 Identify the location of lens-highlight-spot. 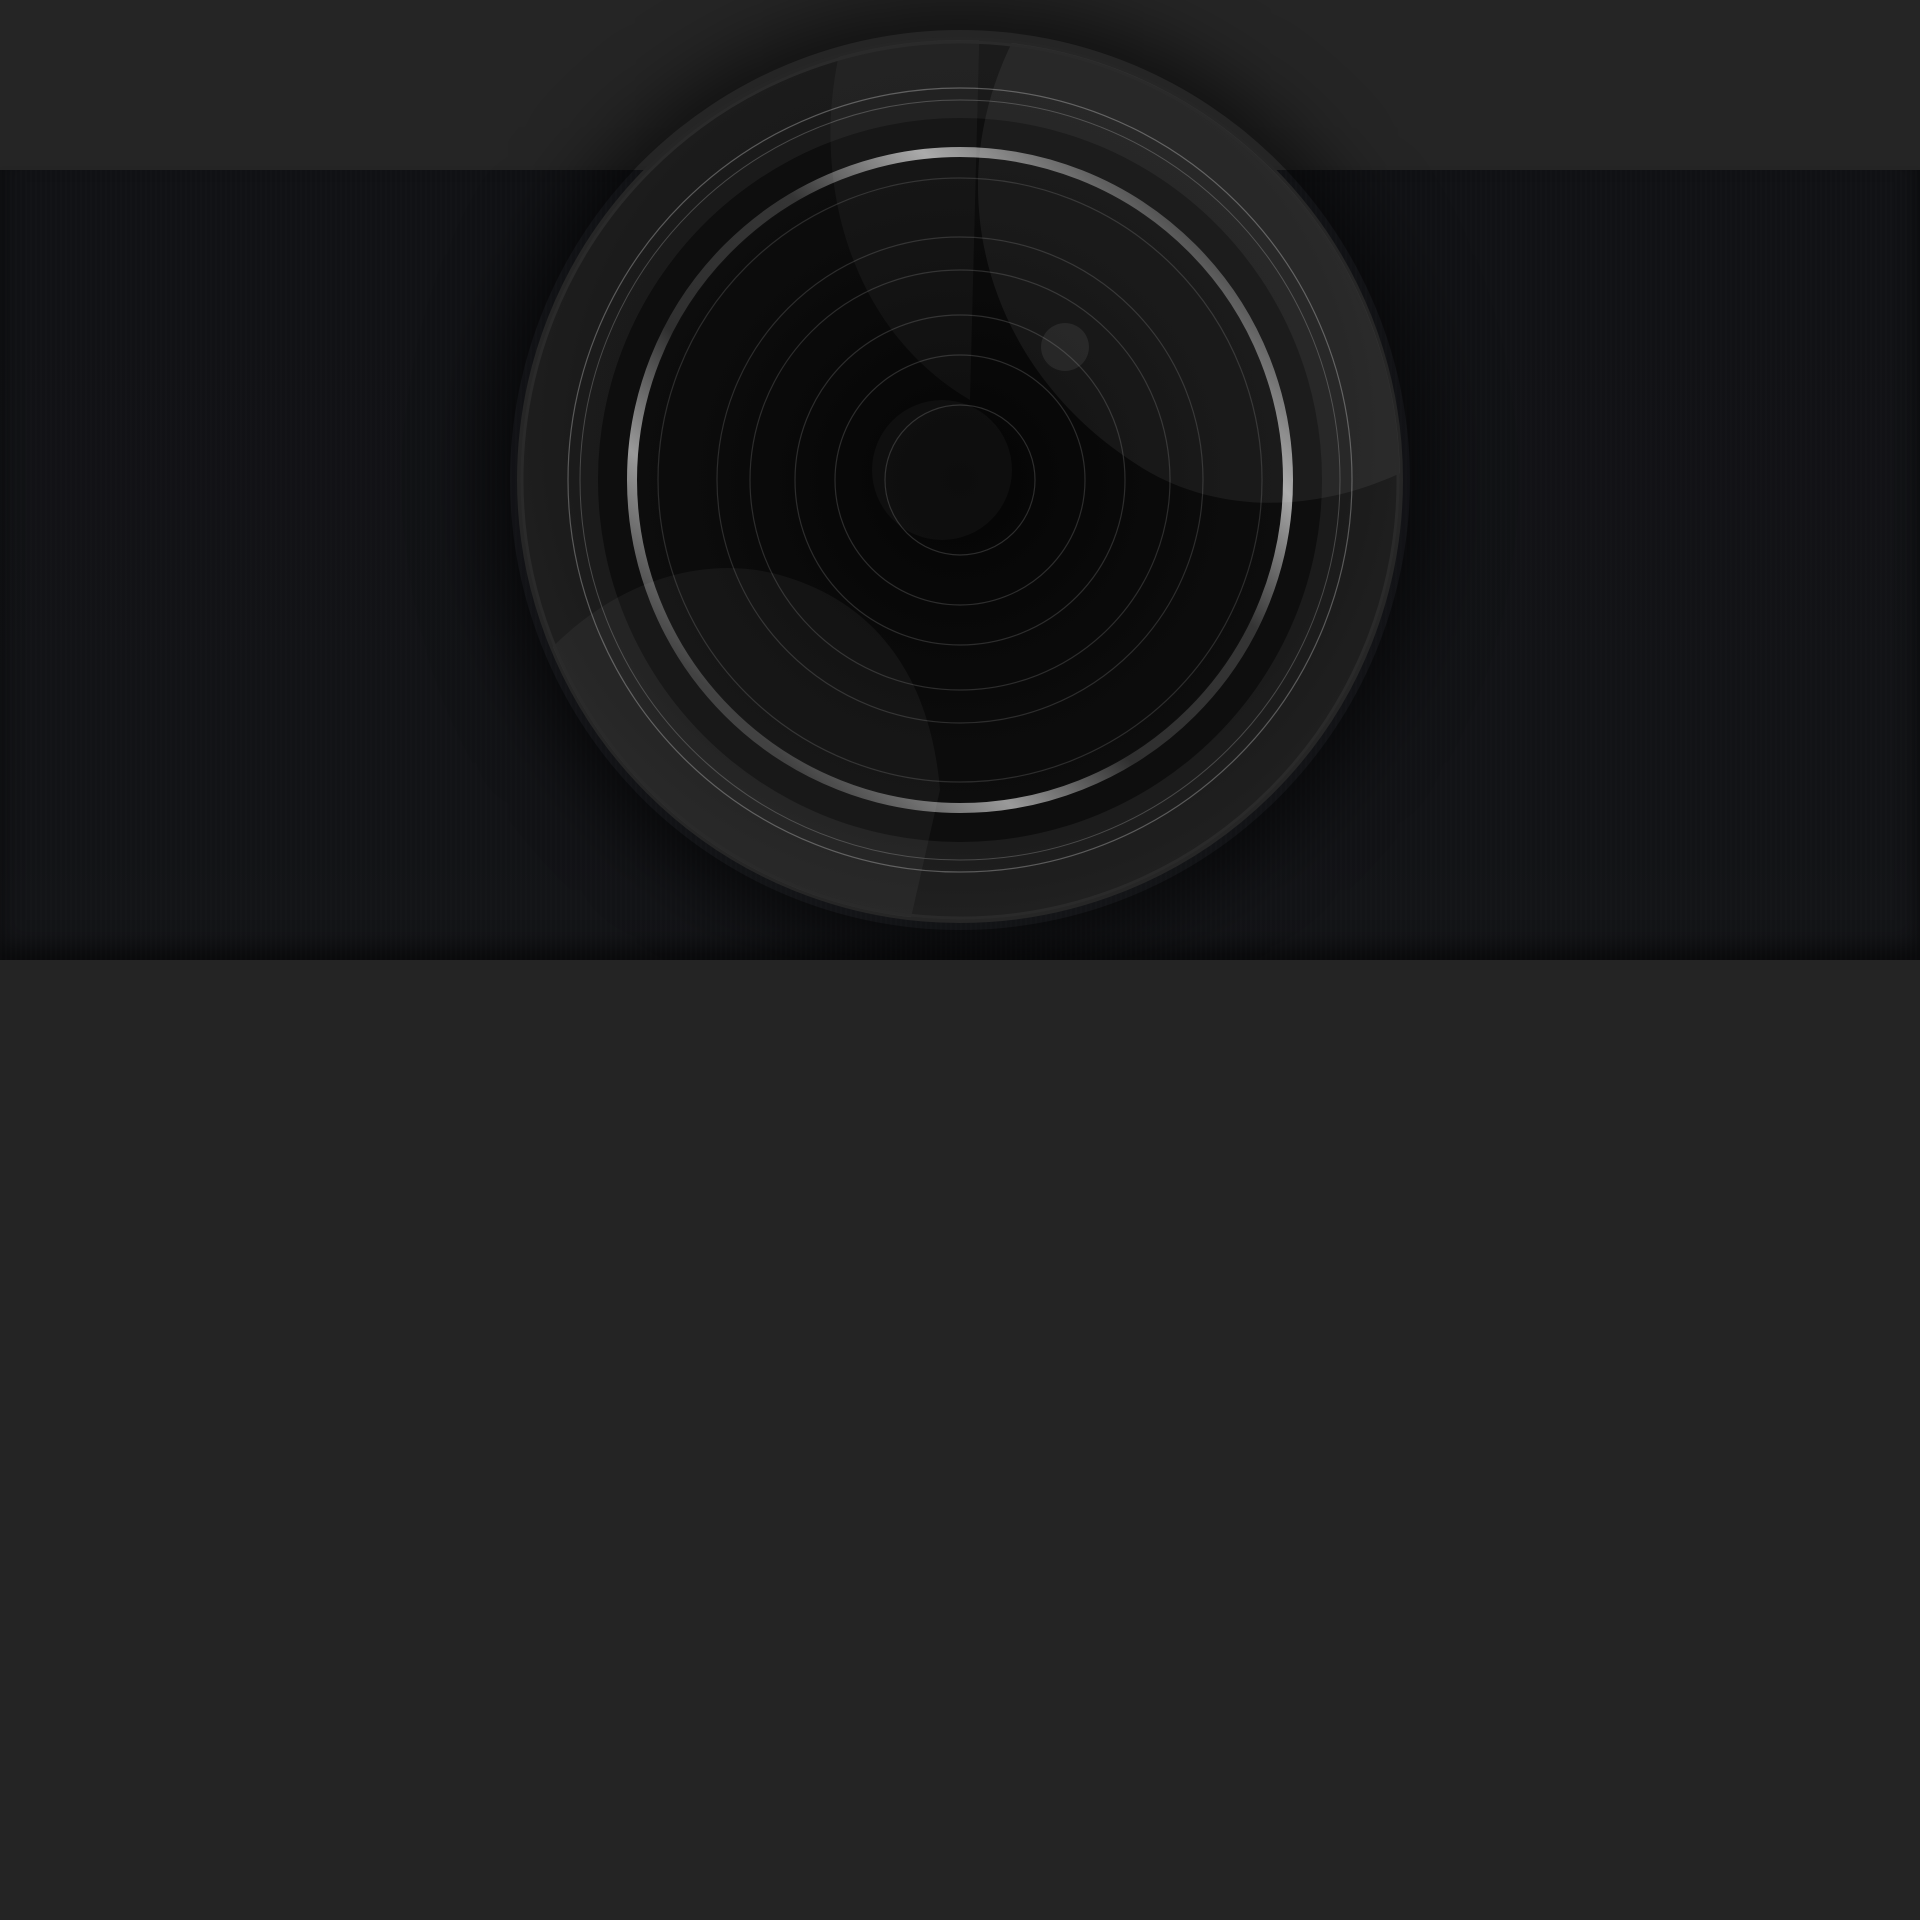
(1065, 347).